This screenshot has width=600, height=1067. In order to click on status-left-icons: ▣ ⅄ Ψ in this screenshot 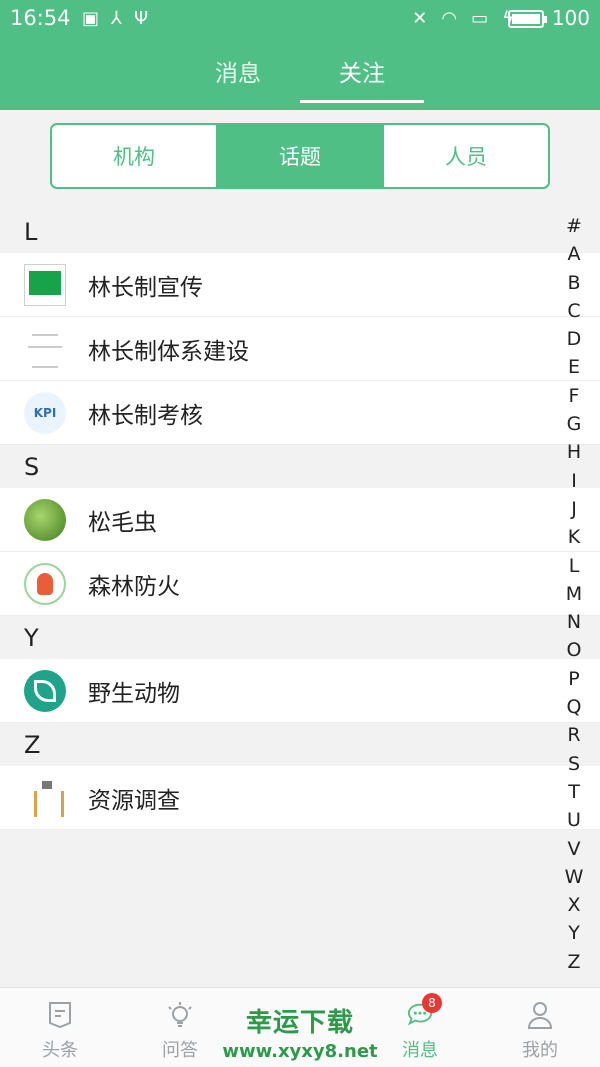, I will do `click(115, 18)`.